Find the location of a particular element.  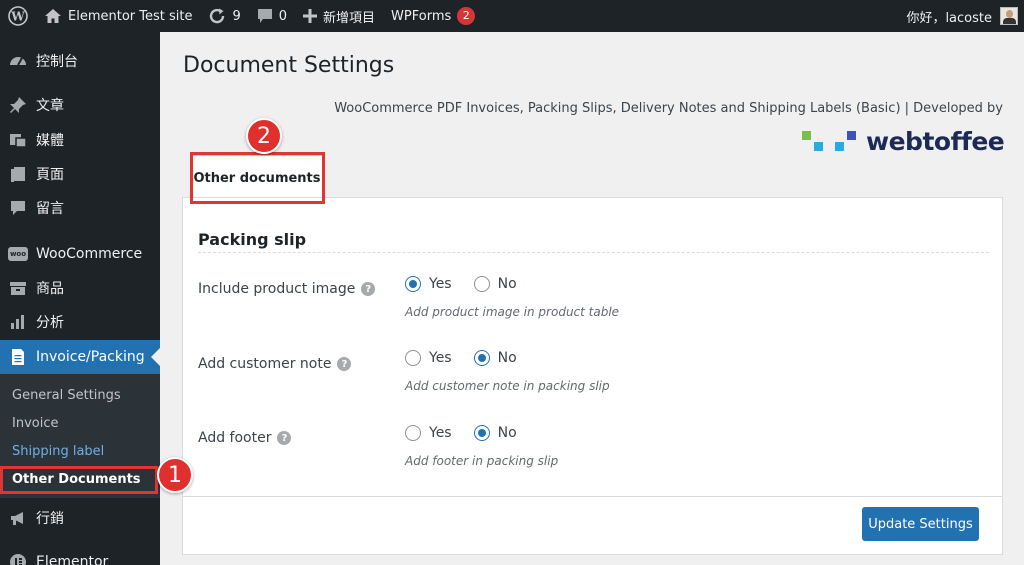

document-icon is located at coordinates (18, 357).